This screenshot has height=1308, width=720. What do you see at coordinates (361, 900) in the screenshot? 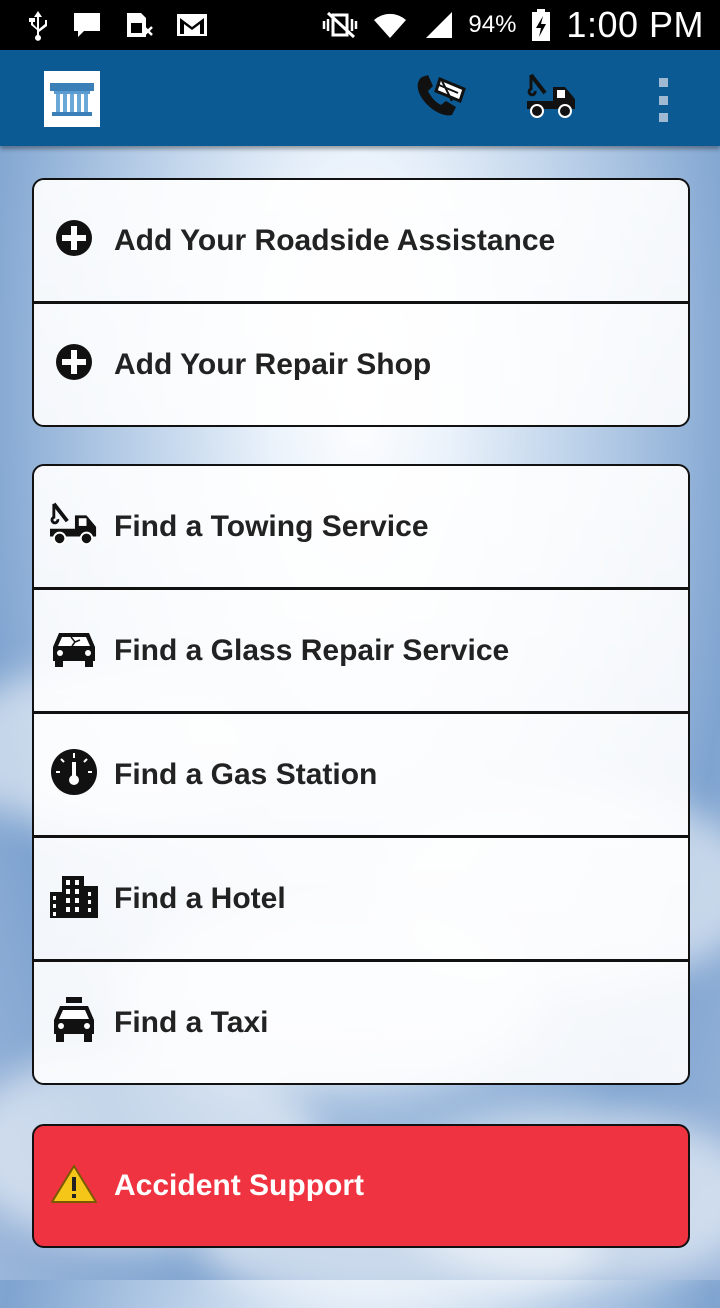
I see `find-hotel-row: Find a Hotel` at bounding box center [361, 900].